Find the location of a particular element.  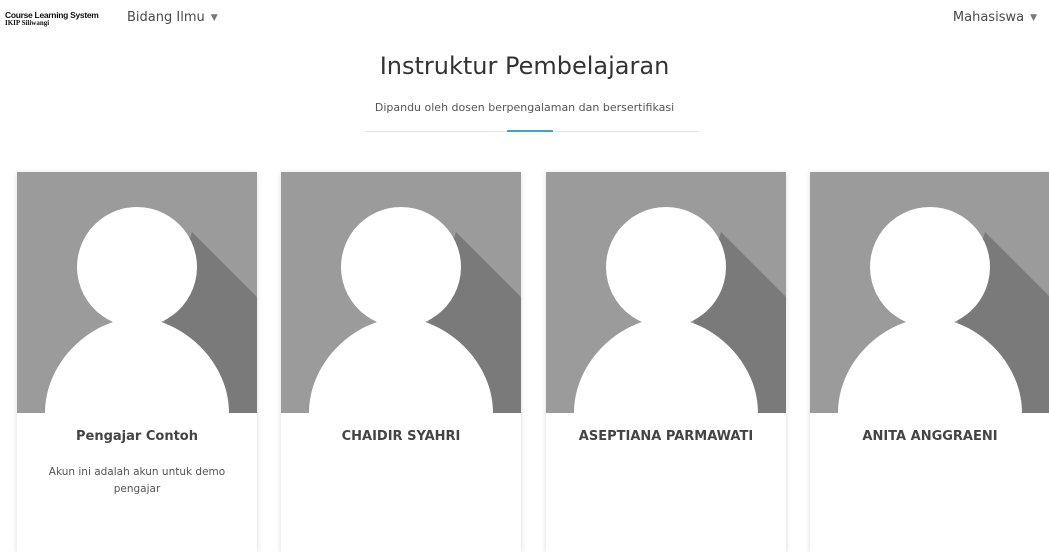

logo-title: Course Learning System is located at coordinates (52, 15).